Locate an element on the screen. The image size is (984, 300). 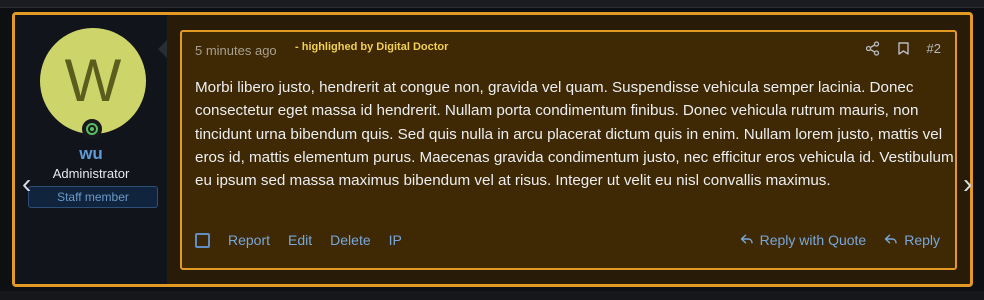
user-title: Administrator is located at coordinates (91, 173).